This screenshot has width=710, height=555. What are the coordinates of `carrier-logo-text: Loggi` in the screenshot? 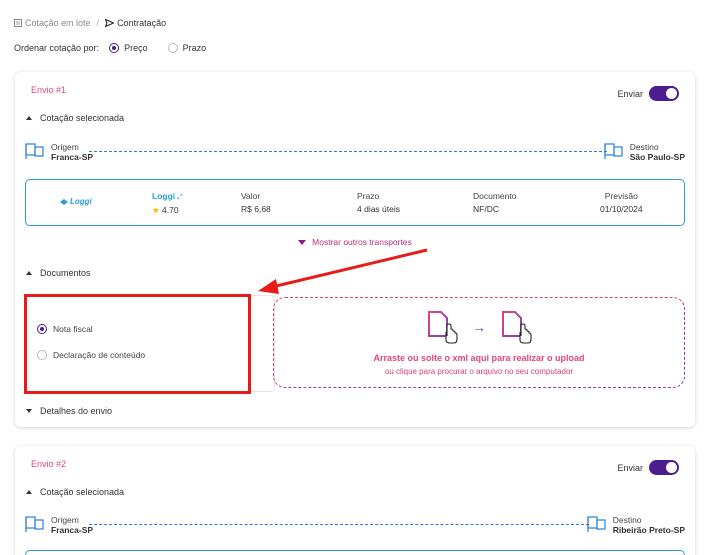 It's located at (81, 201).